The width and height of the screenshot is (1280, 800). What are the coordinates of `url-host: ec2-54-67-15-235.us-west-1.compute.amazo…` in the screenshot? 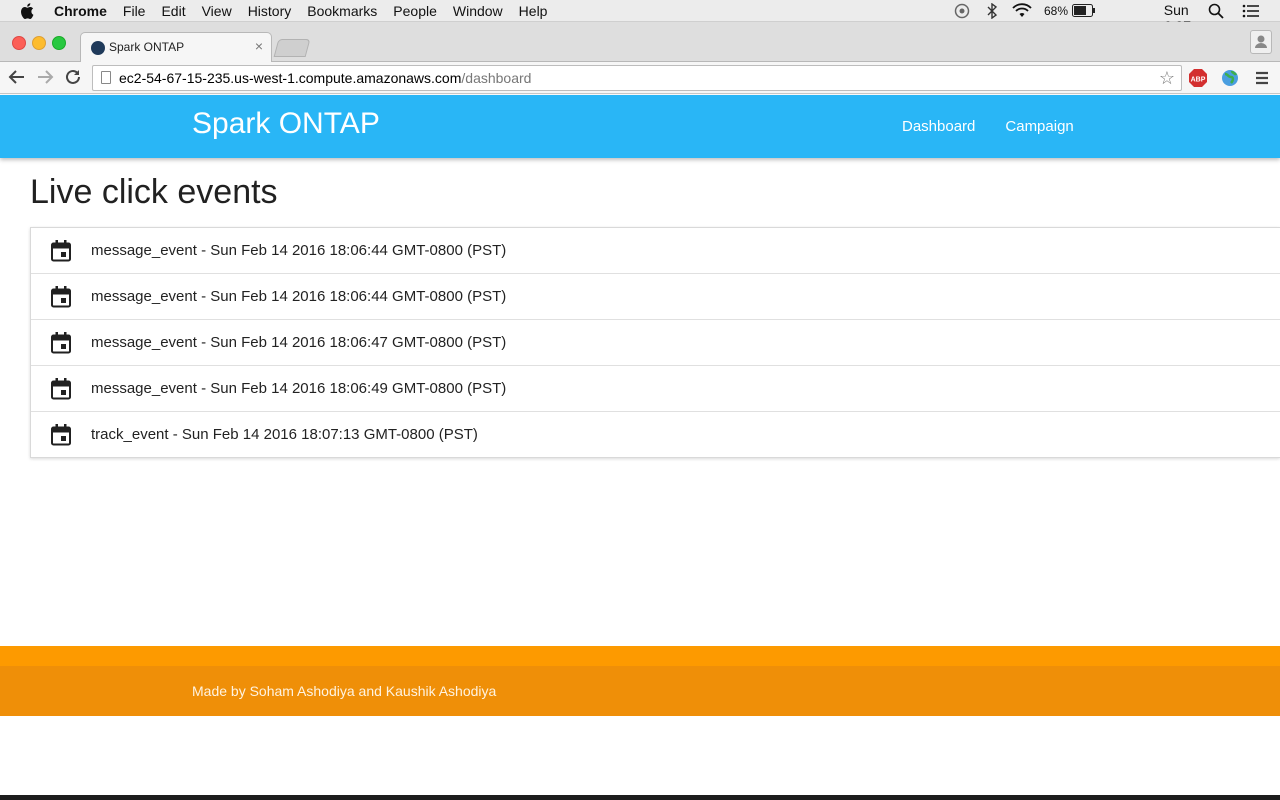 It's located at (290, 78).